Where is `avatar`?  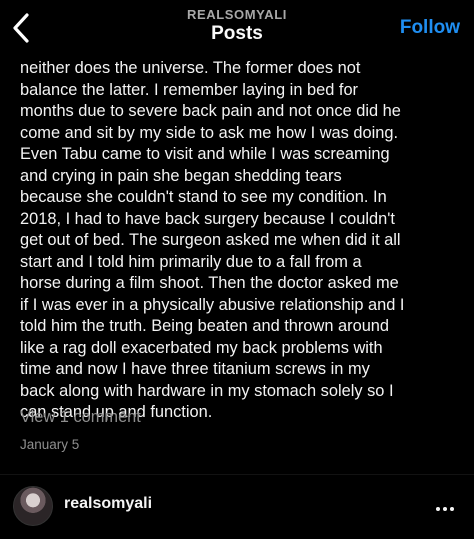
avatar is located at coordinates (33, 506).